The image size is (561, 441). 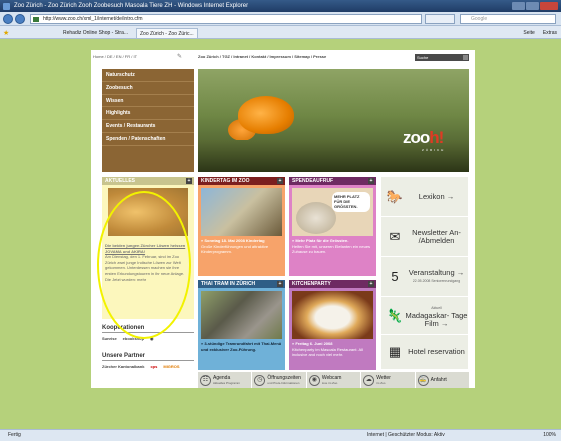 What do you see at coordinates (332, 315) in the screenshot?
I see `food-plate-image` at bounding box center [332, 315].